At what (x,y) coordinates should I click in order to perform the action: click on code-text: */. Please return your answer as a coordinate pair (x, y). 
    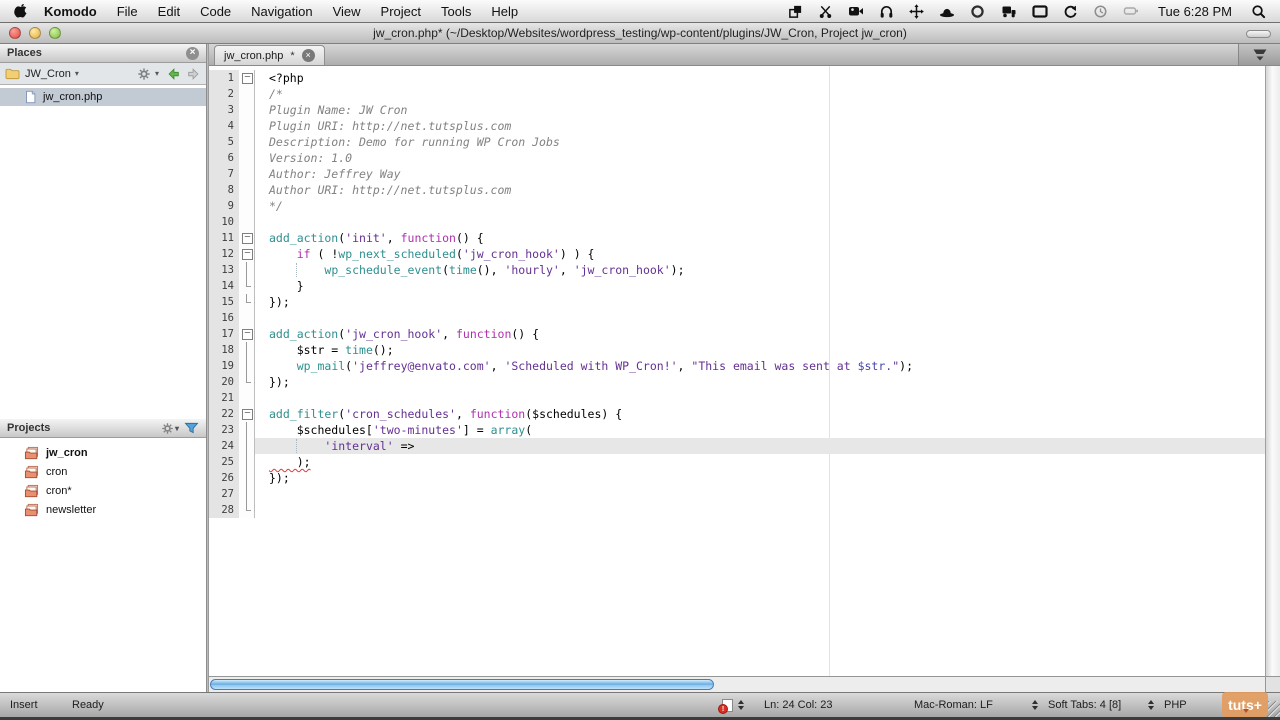
    Looking at the image, I should click on (760, 206).